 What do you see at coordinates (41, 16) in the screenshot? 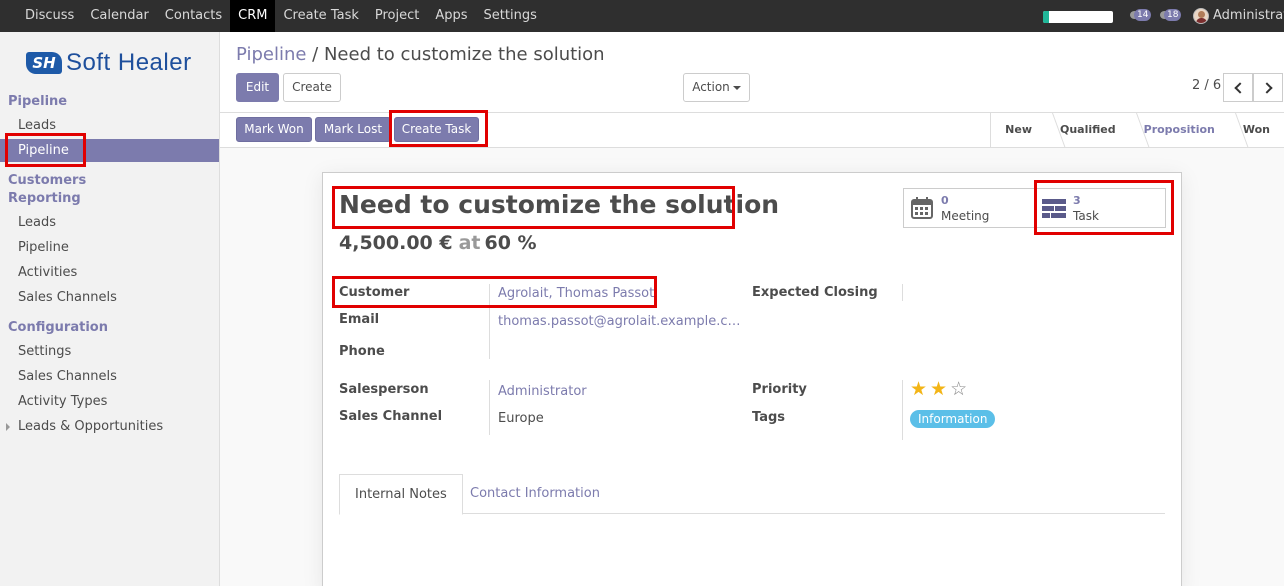
I see `menu-discuss: Discuss` at bounding box center [41, 16].